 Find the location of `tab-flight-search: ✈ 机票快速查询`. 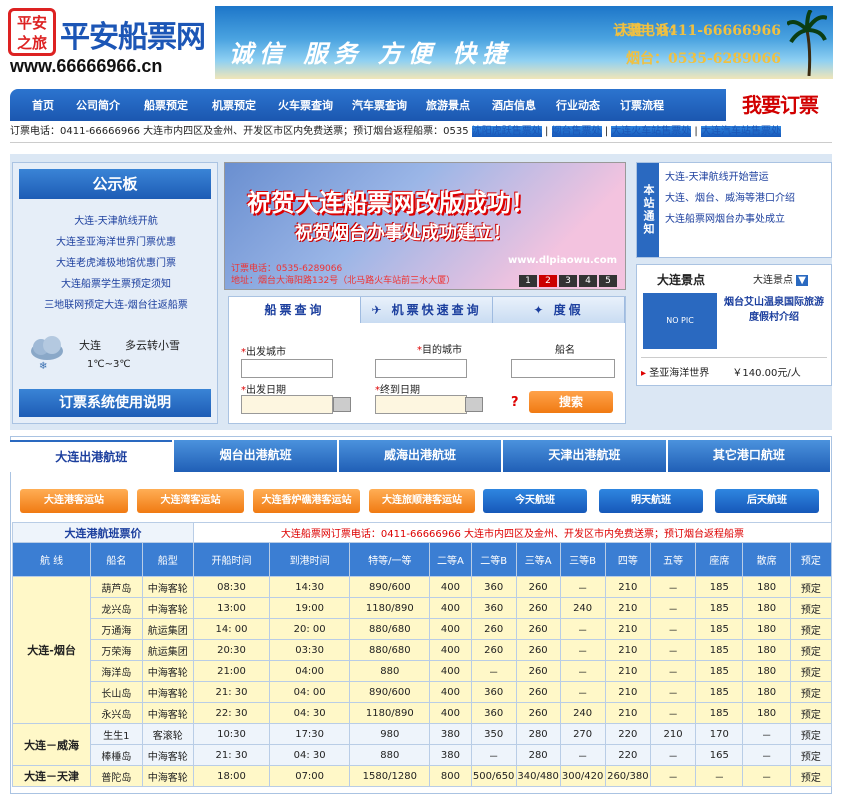

tab-flight-search: ✈ 机票快速查询 is located at coordinates (427, 310).